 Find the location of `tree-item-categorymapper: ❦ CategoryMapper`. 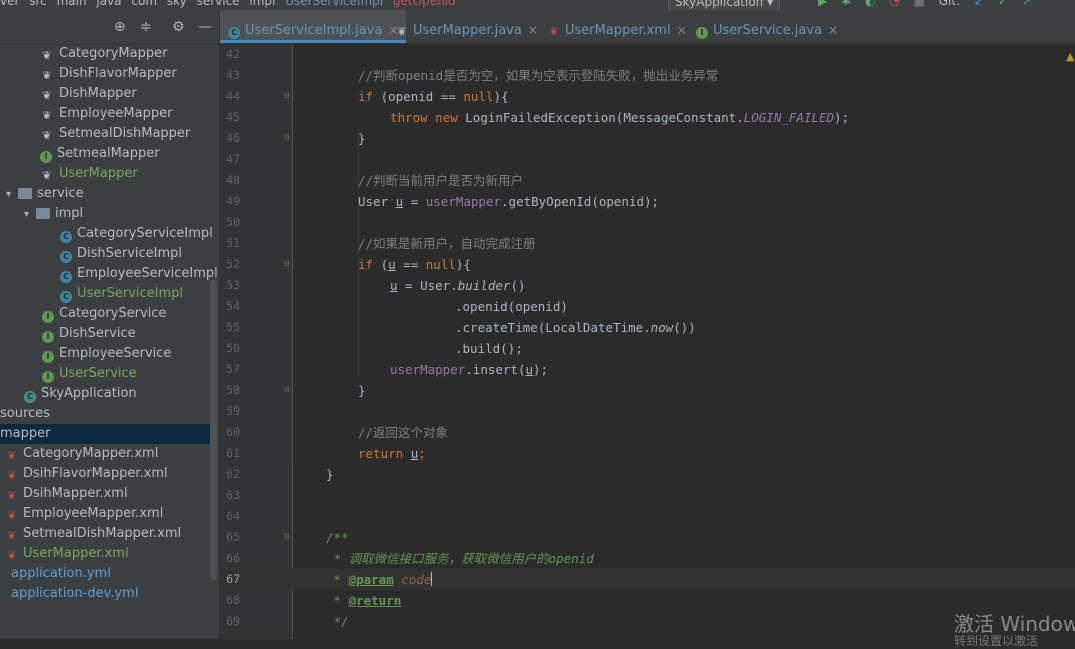

tree-item-categorymapper: ❦ CategoryMapper is located at coordinates (103, 54).